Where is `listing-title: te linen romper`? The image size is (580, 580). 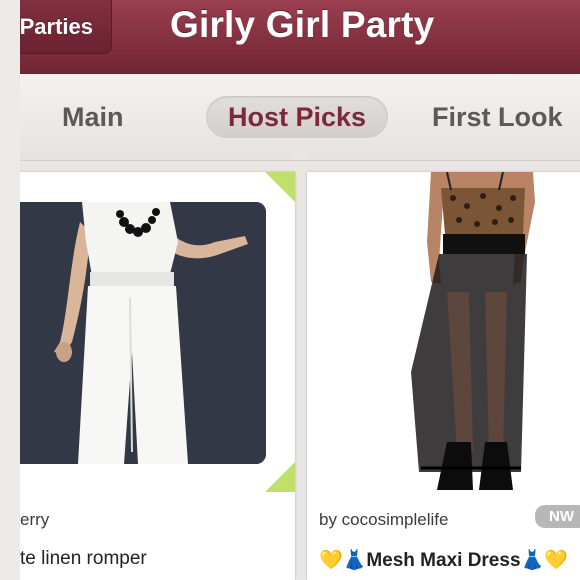 listing-title: te linen romper is located at coordinates (83, 559).